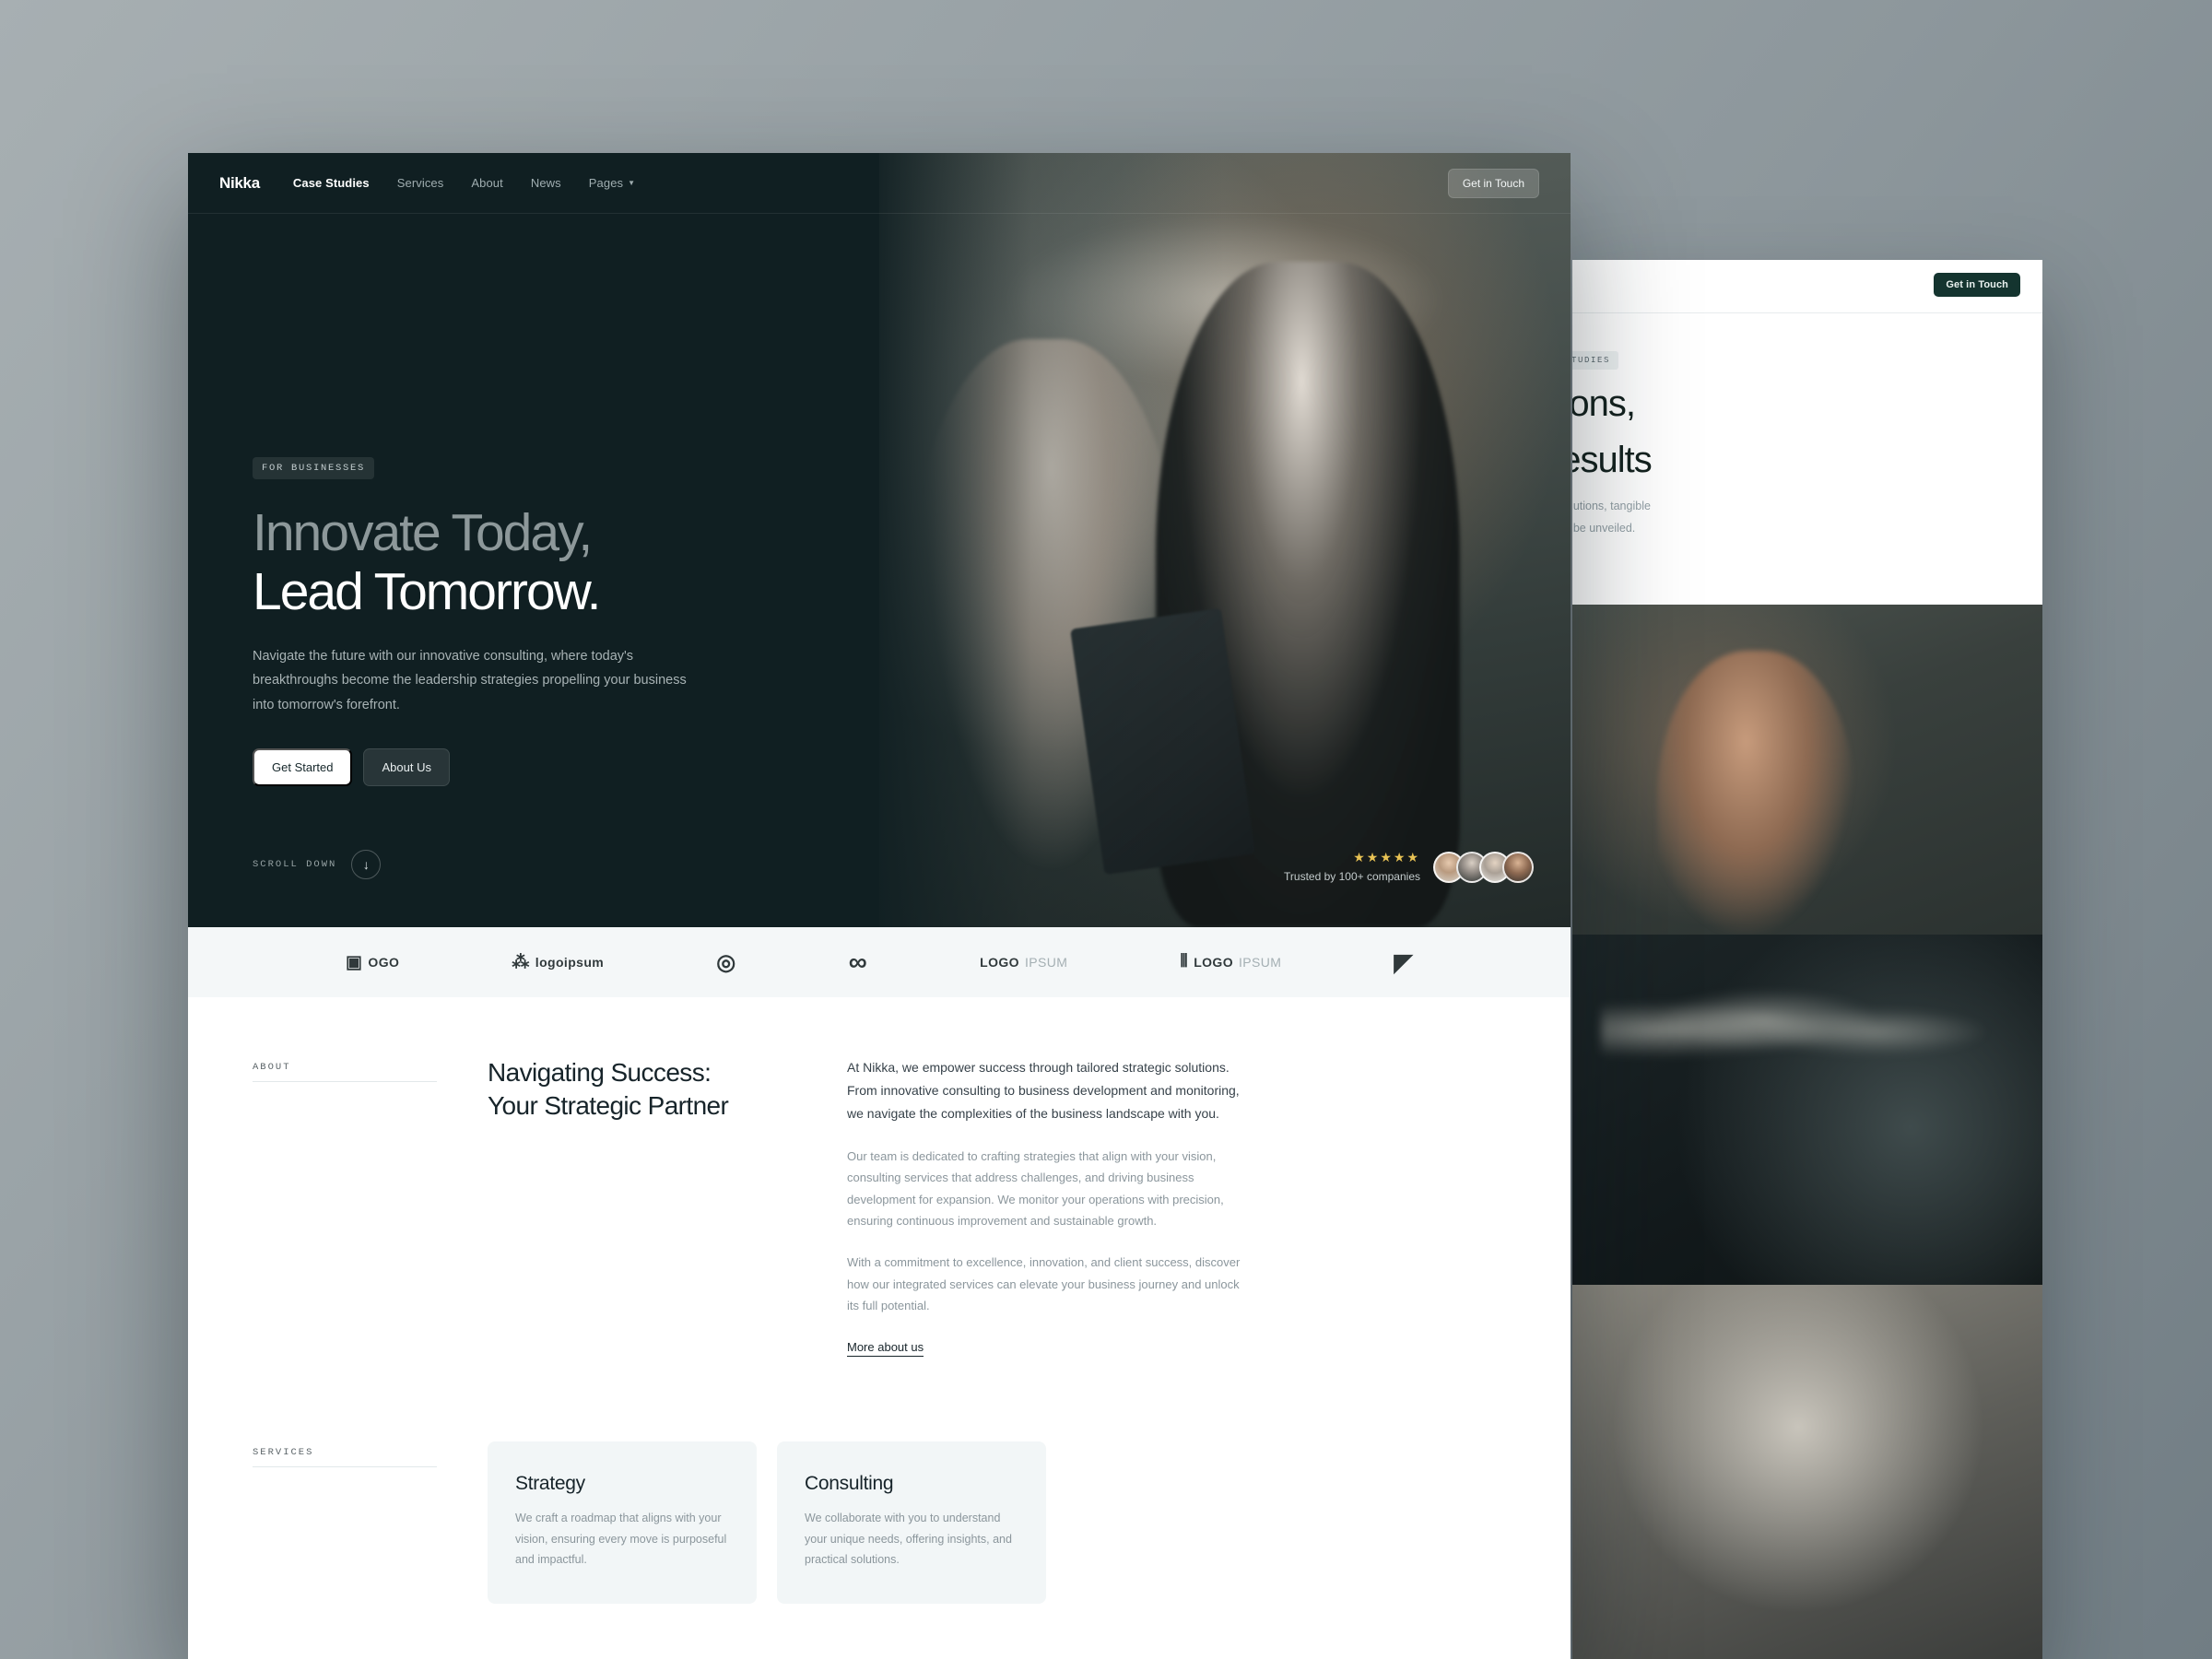  Describe the element at coordinates (1352, 867) in the screenshot. I see `trust-text: ★★★★★ Trusted by 100+ companies` at that location.